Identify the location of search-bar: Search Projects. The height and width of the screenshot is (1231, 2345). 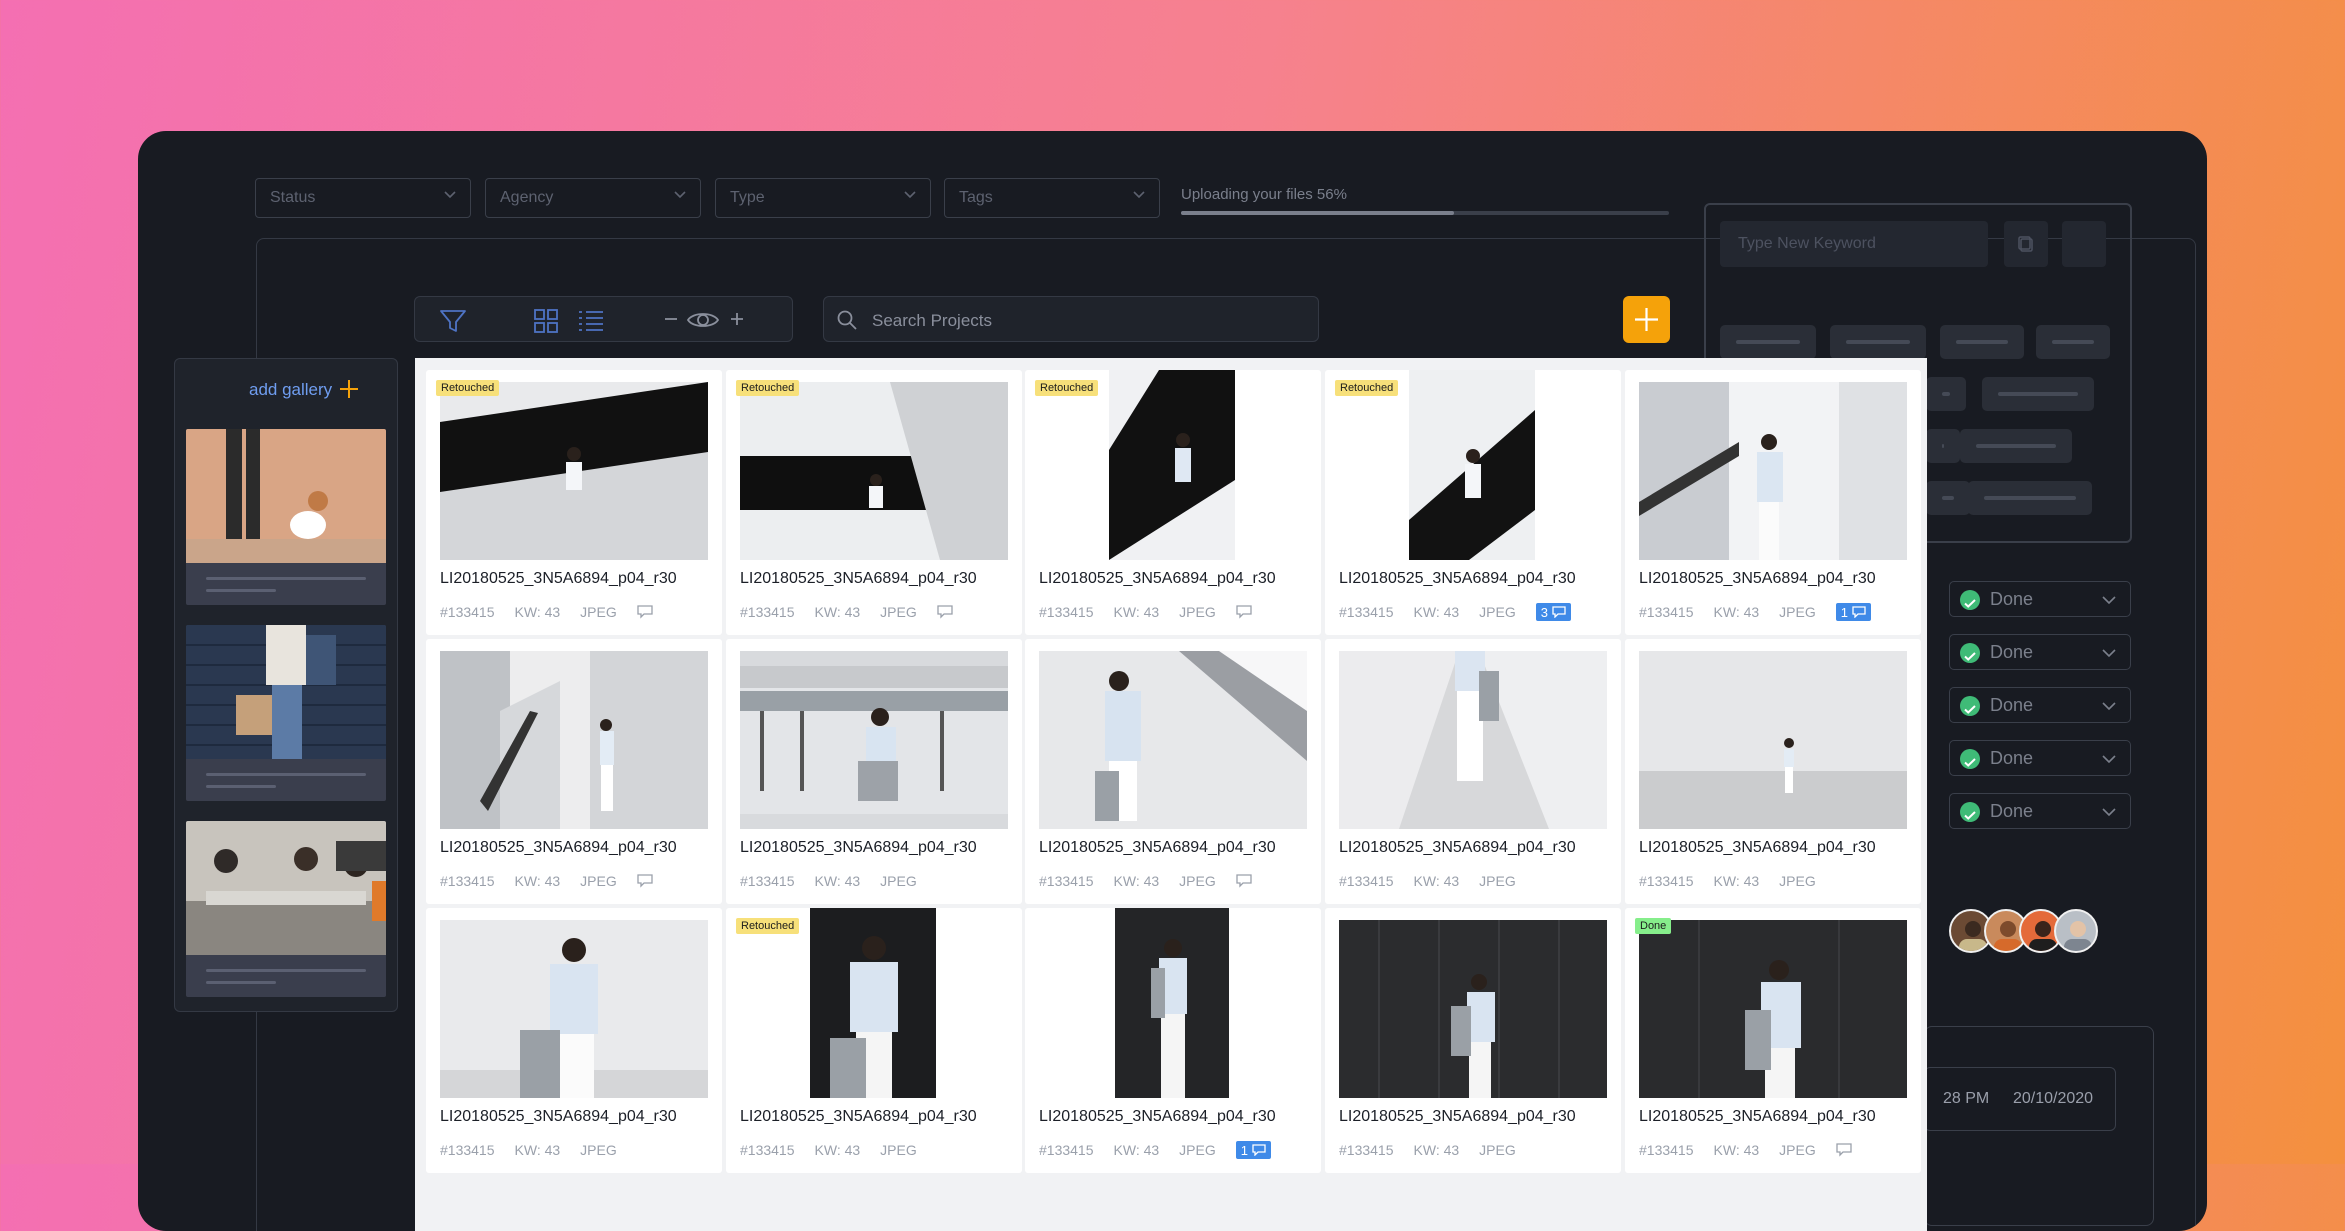
(1071, 319).